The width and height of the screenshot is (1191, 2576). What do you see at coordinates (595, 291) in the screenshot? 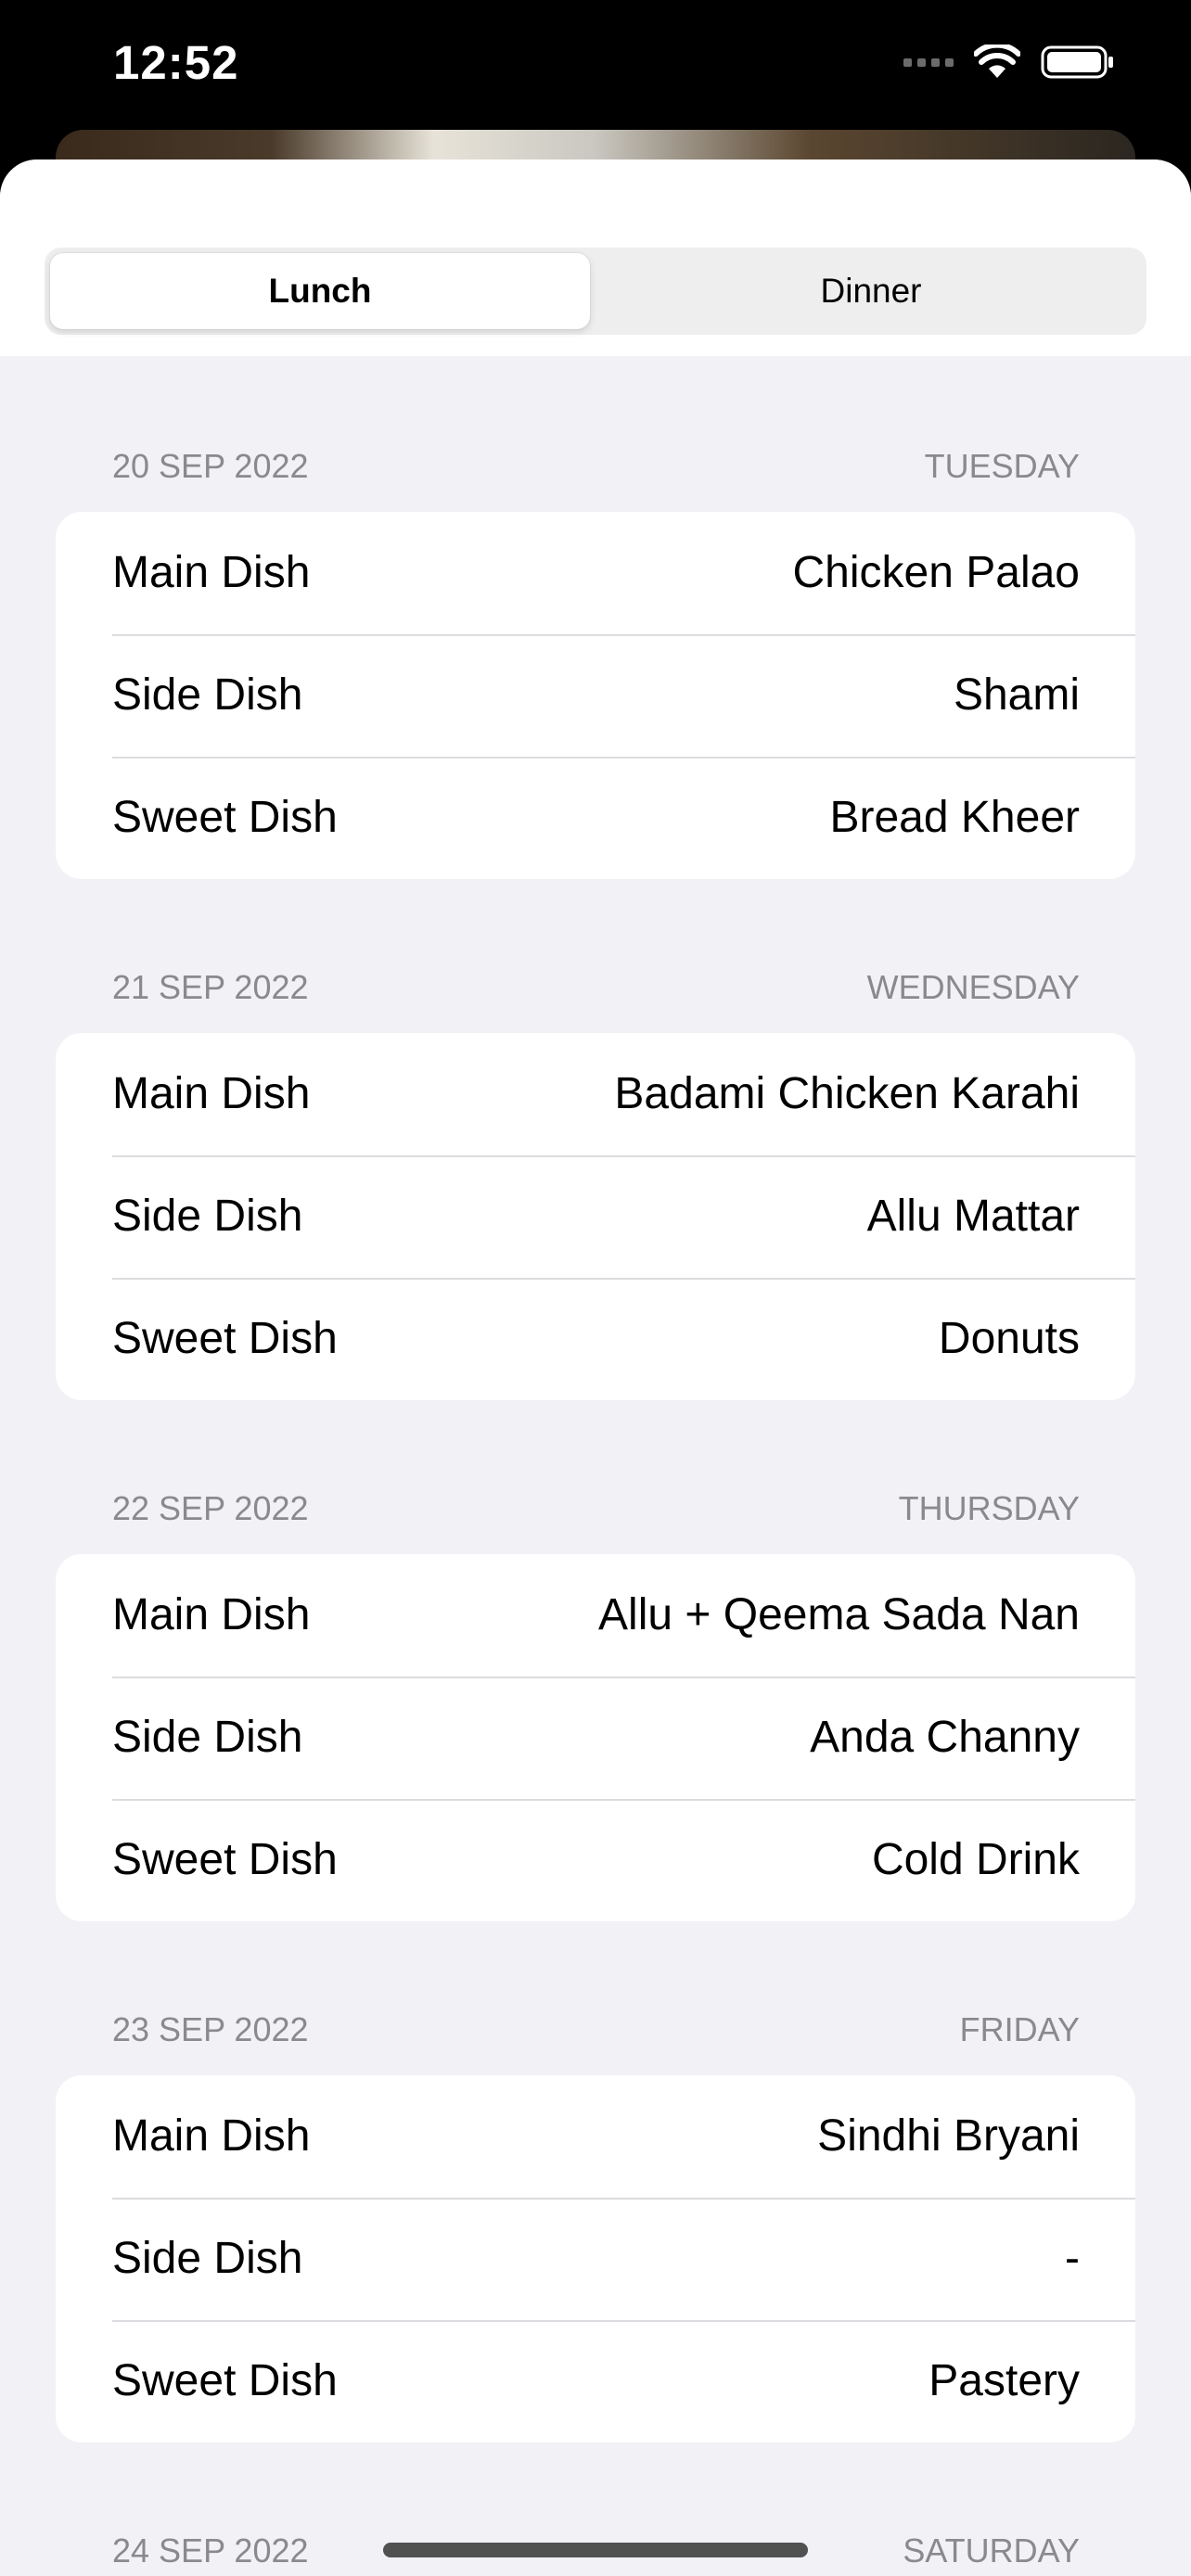
I see `meal-segmented-control: Lunch Dinner` at bounding box center [595, 291].